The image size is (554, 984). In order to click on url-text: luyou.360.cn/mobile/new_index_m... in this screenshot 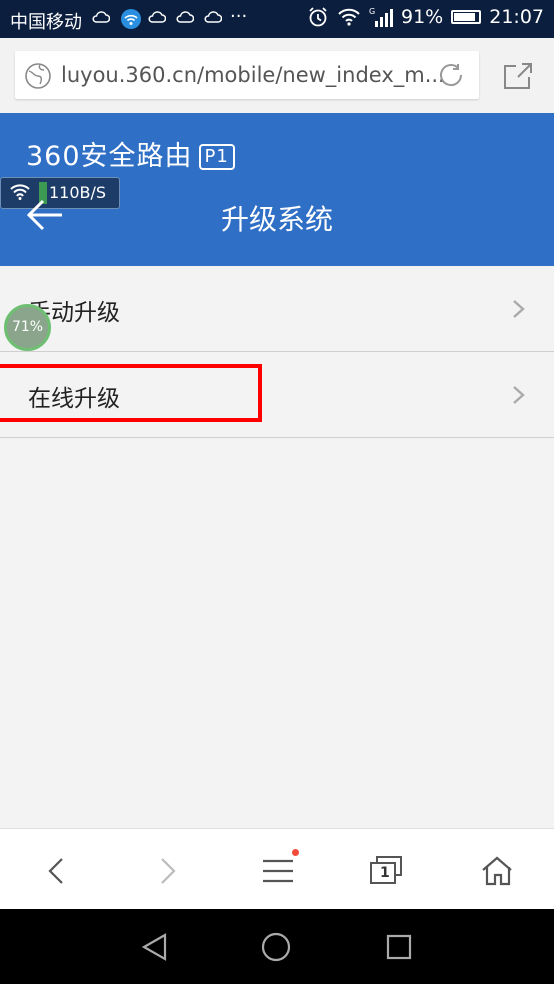, I will do `click(253, 75)`.